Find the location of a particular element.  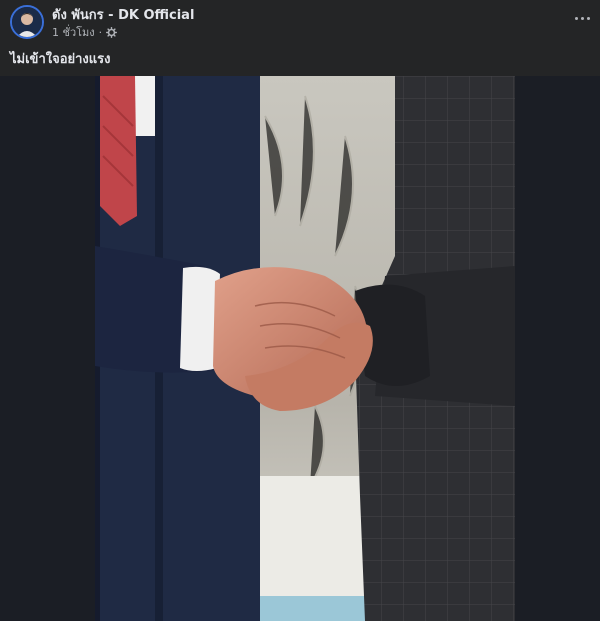

post-meta: 1 ชั่วโมง · is located at coordinates (85, 32).